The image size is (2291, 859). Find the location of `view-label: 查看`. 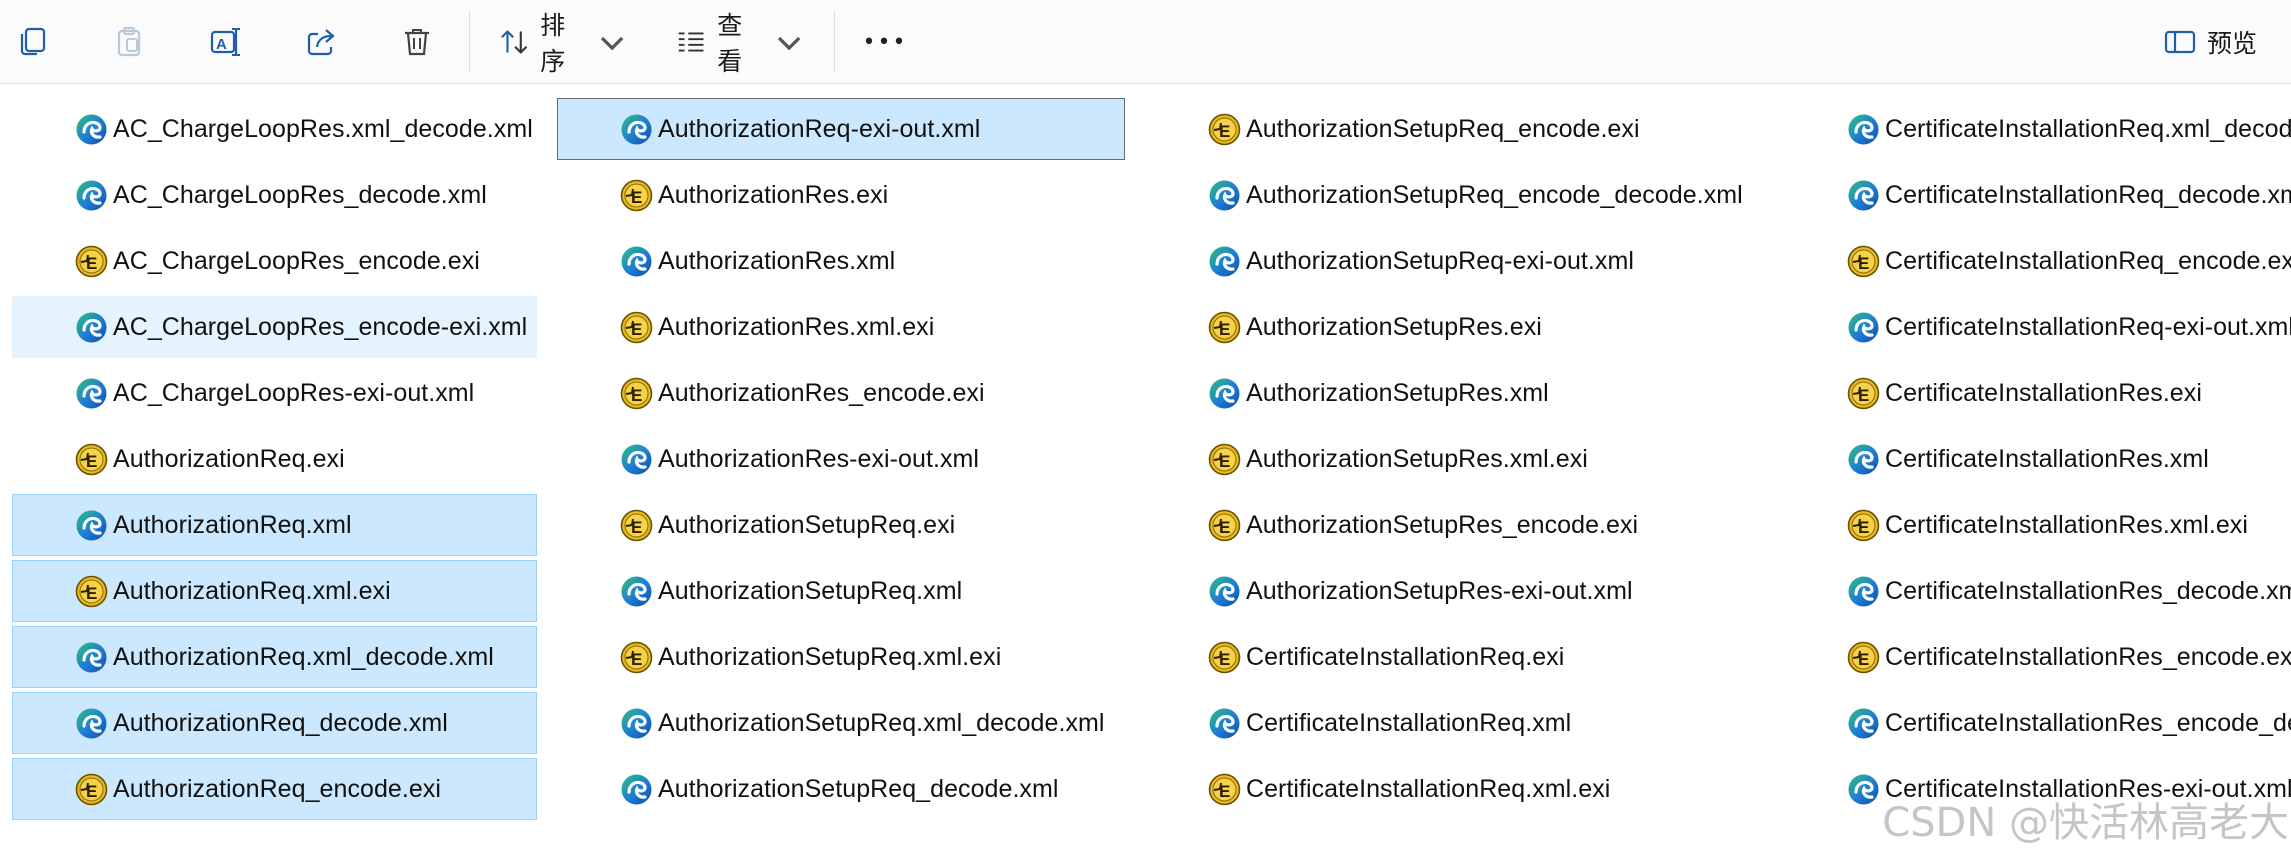

view-label: 查看 is located at coordinates (730, 44).